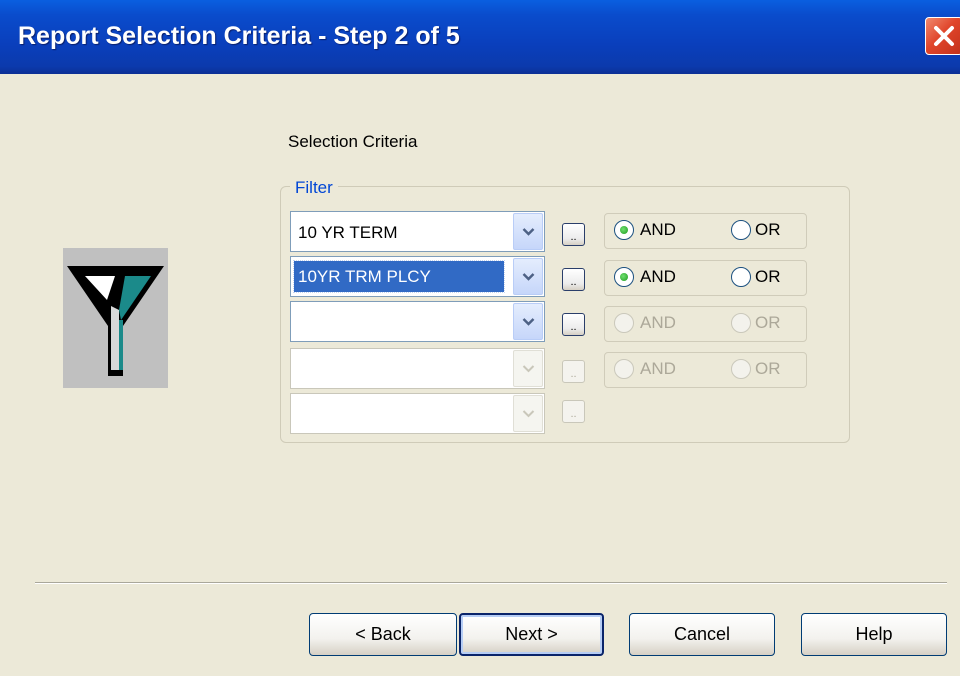 This screenshot has height=676, width=960. What do you see at coordinates (624, 277) in the screenshot?
I see `filter-2-and-radio` at bounding box center [624, 277].